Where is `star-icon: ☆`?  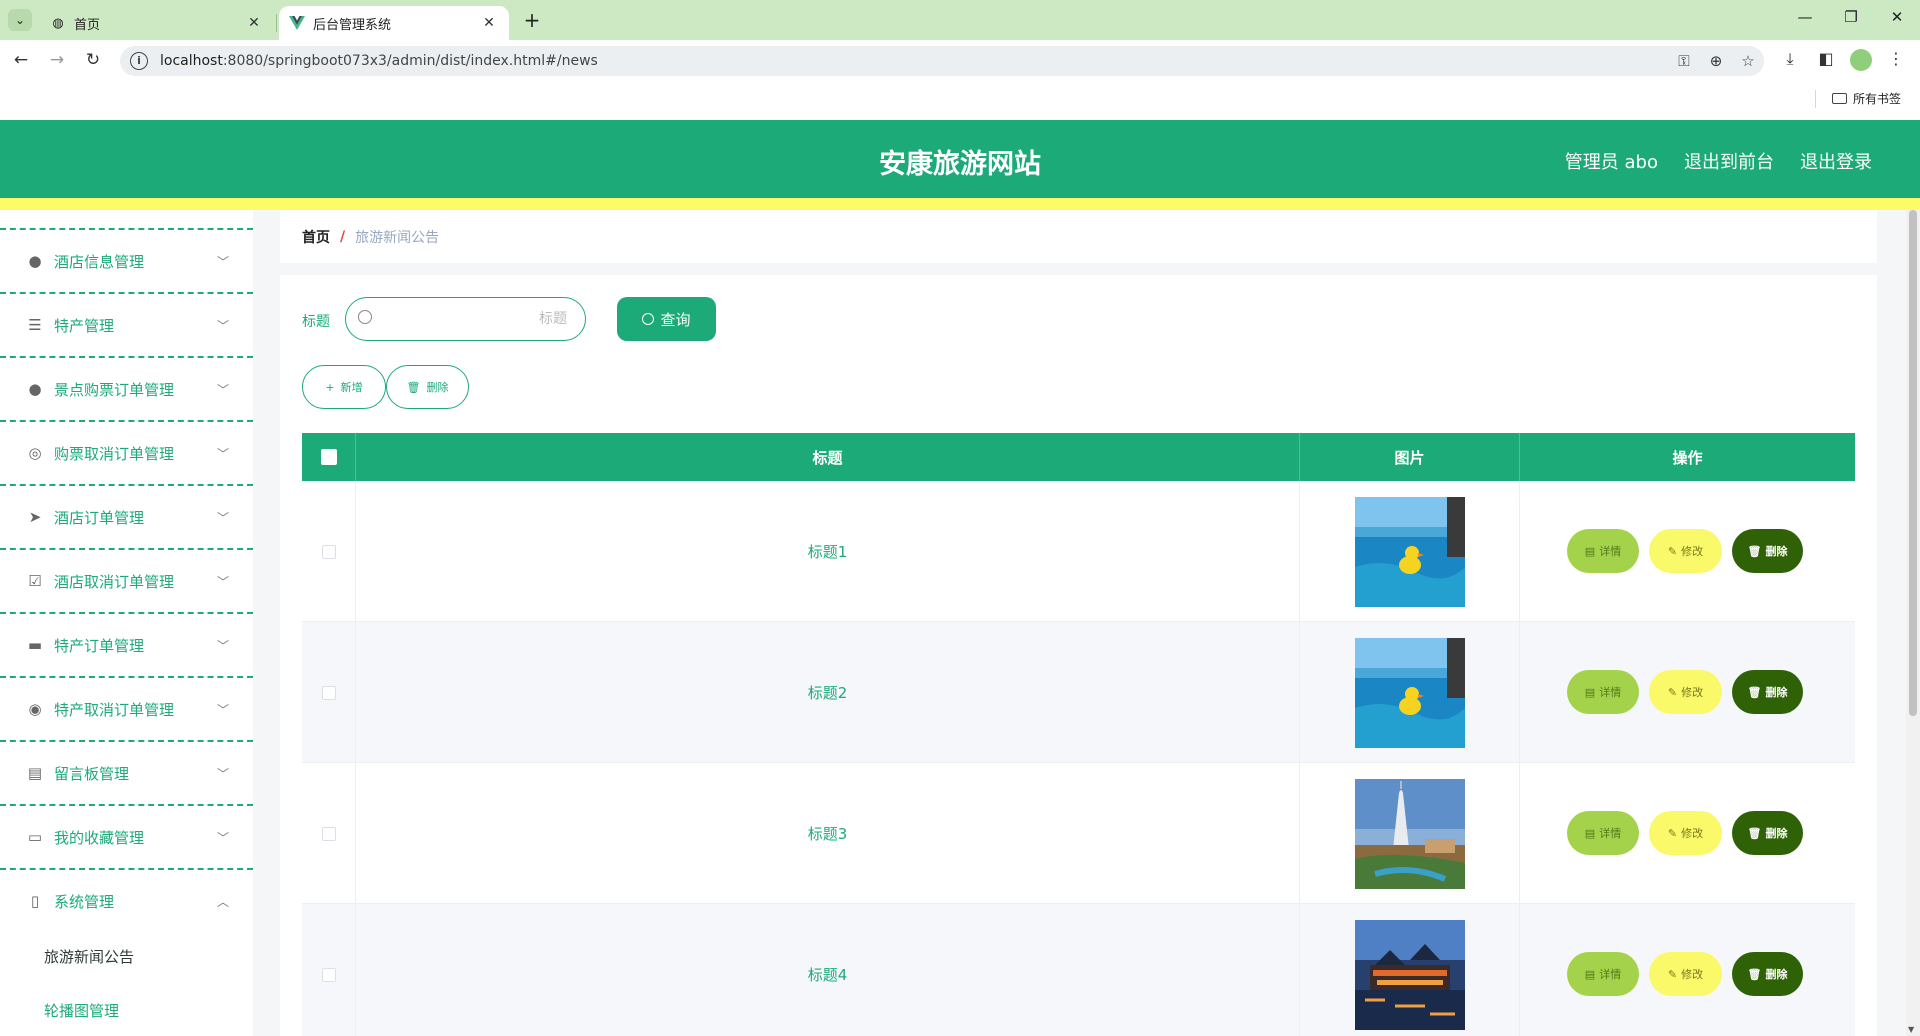
star-icon: ☆ is located at coordinates (1748, 61).